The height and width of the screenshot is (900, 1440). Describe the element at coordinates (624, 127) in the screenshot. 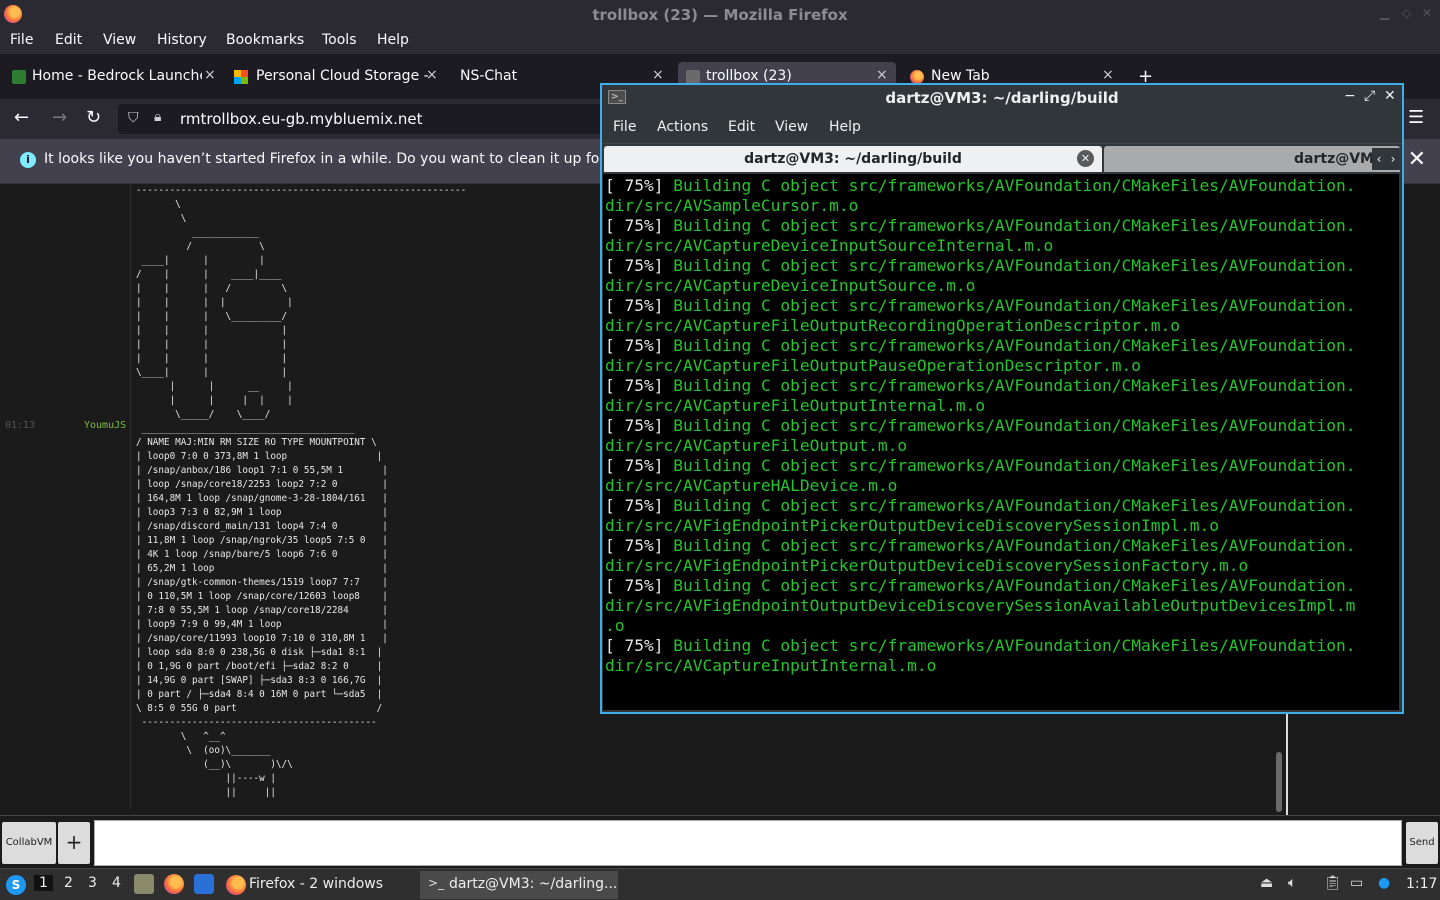

I see `terminal-menu-file: File` at that location.